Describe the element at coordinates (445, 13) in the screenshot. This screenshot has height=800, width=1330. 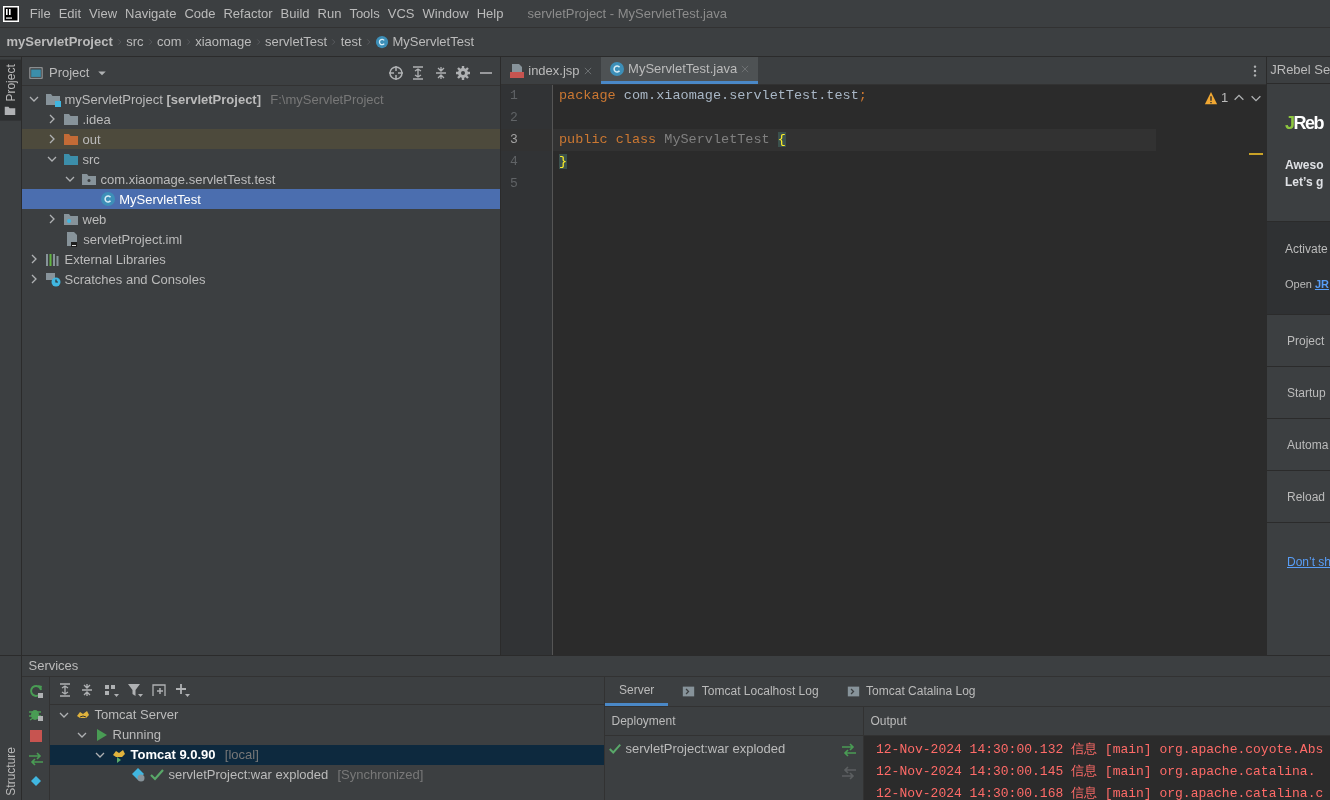
I see `menu-item: Window` at that location.